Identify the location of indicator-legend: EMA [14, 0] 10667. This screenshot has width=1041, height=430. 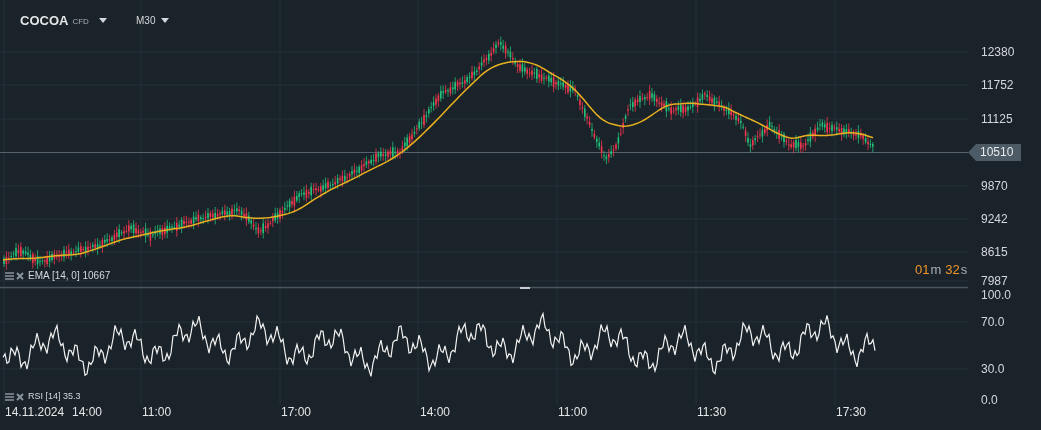
(69, 275).